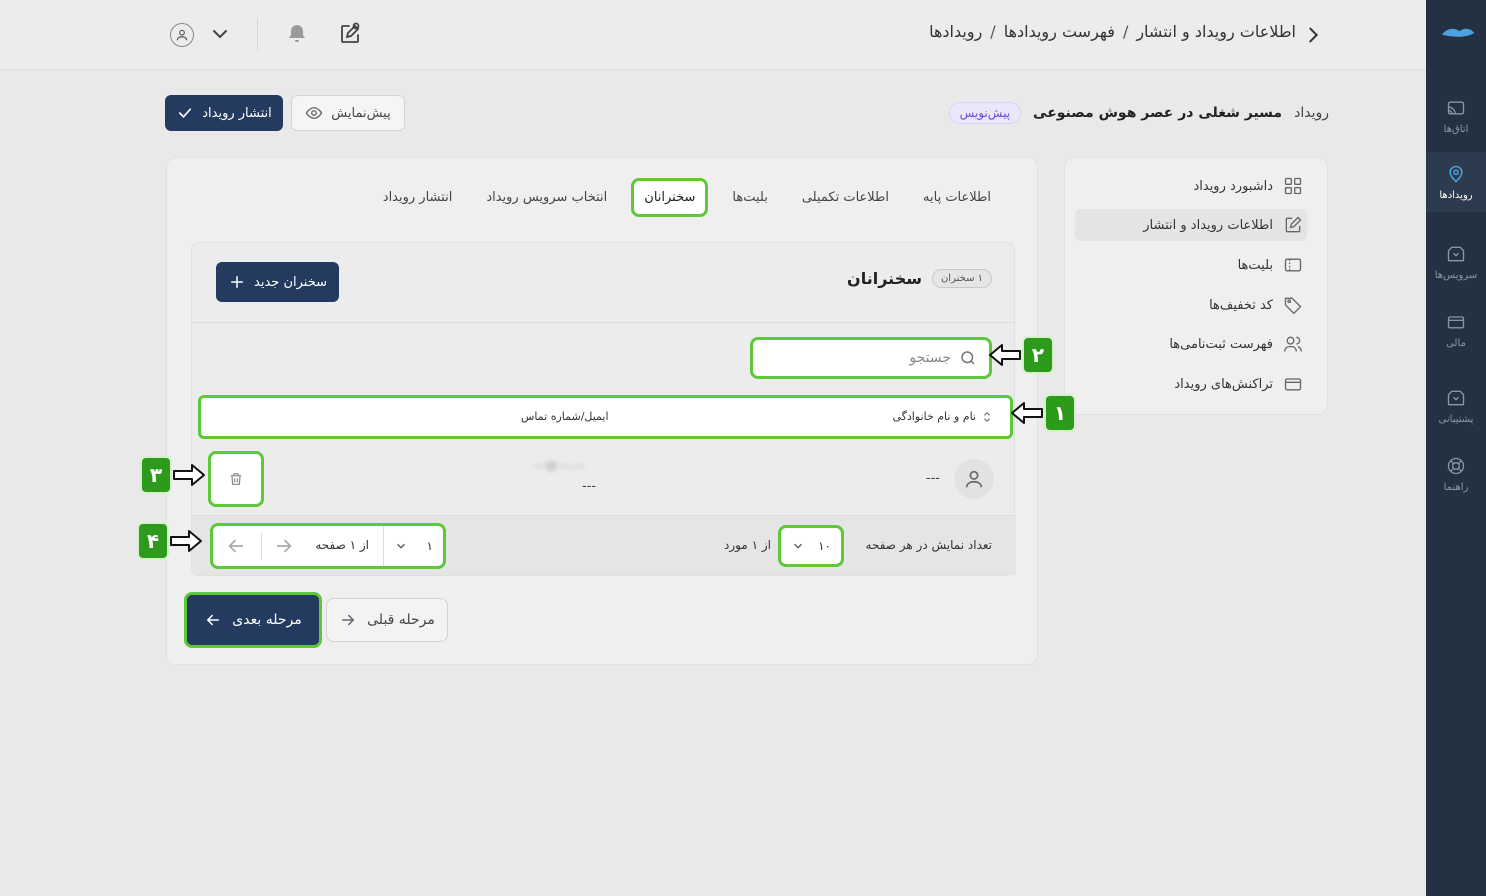 The height and width of the screenshot is (896, 1486). Describe the element at coordinates (261, 546) in the screenshot. I see `nav-divider` at that location.